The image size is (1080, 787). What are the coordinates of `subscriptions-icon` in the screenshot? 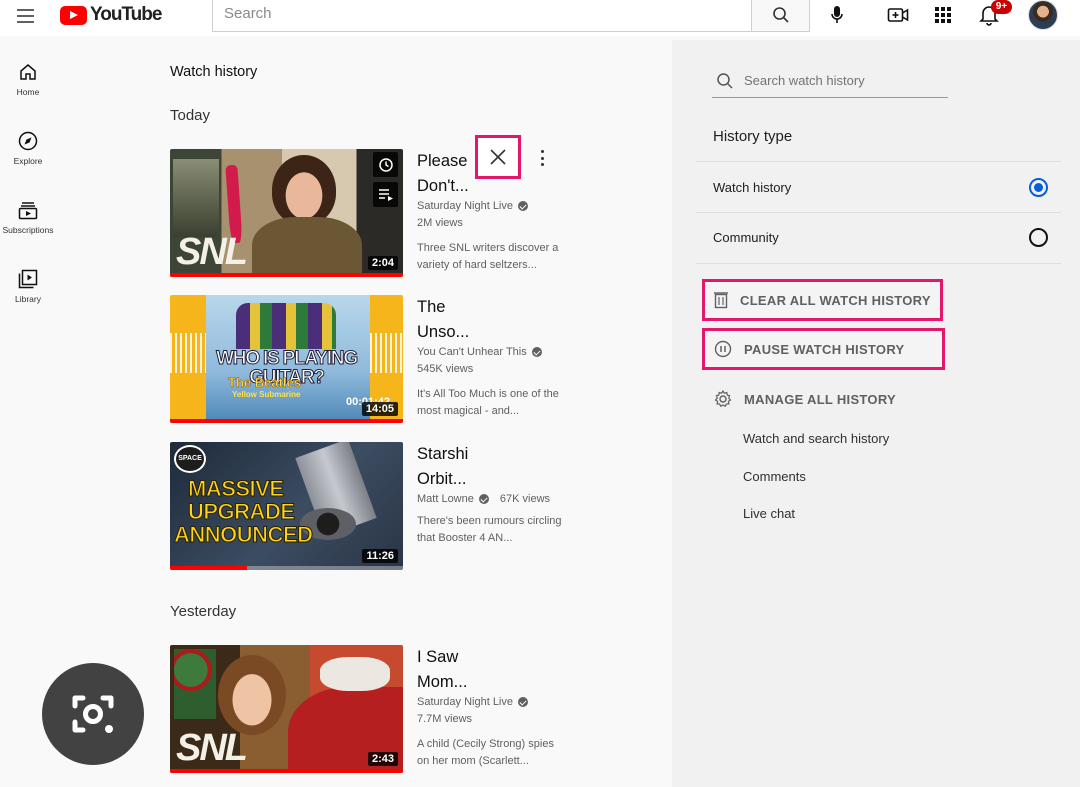 It's located at (28, 211).